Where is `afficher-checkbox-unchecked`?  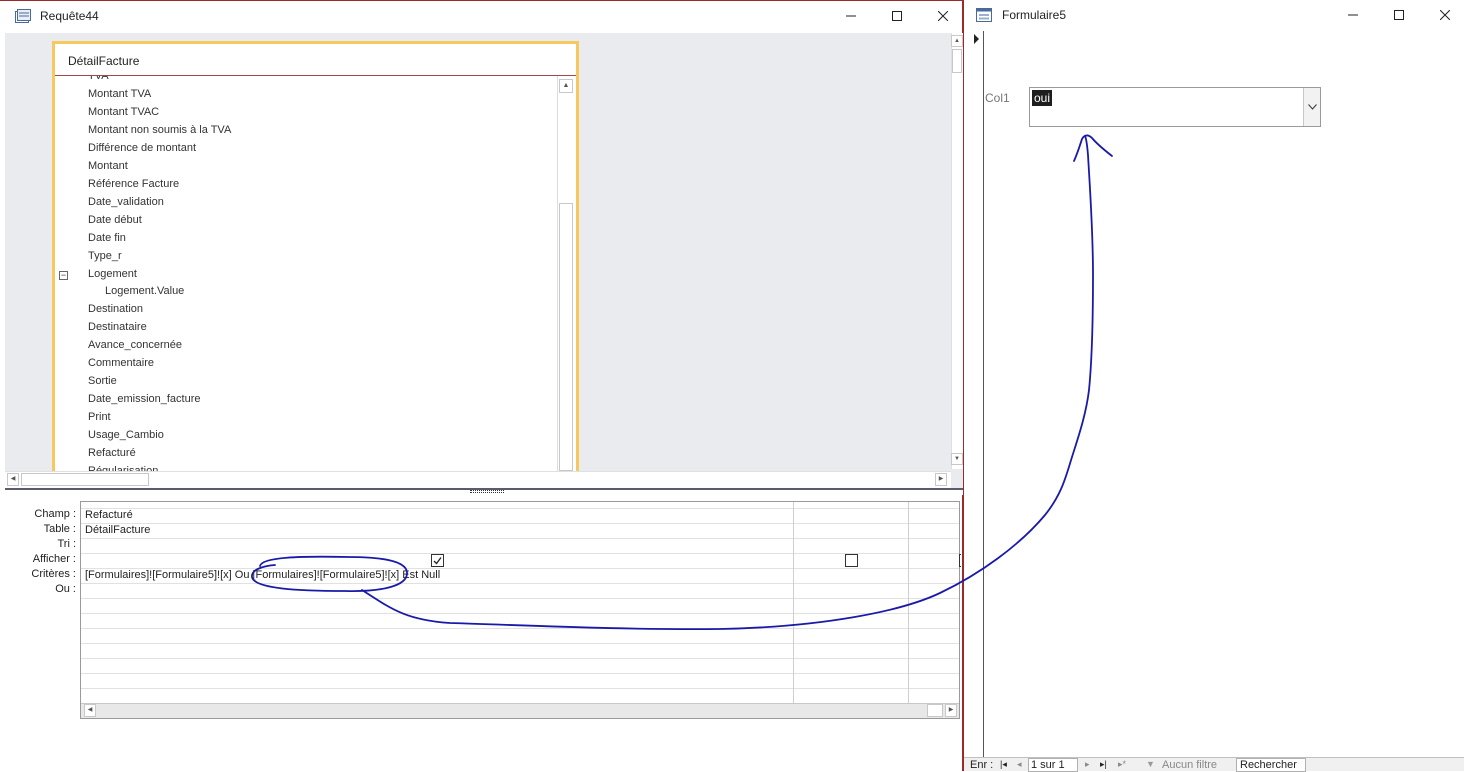 afficher-checkbox-unchecked is located at coordinates (851, 560).